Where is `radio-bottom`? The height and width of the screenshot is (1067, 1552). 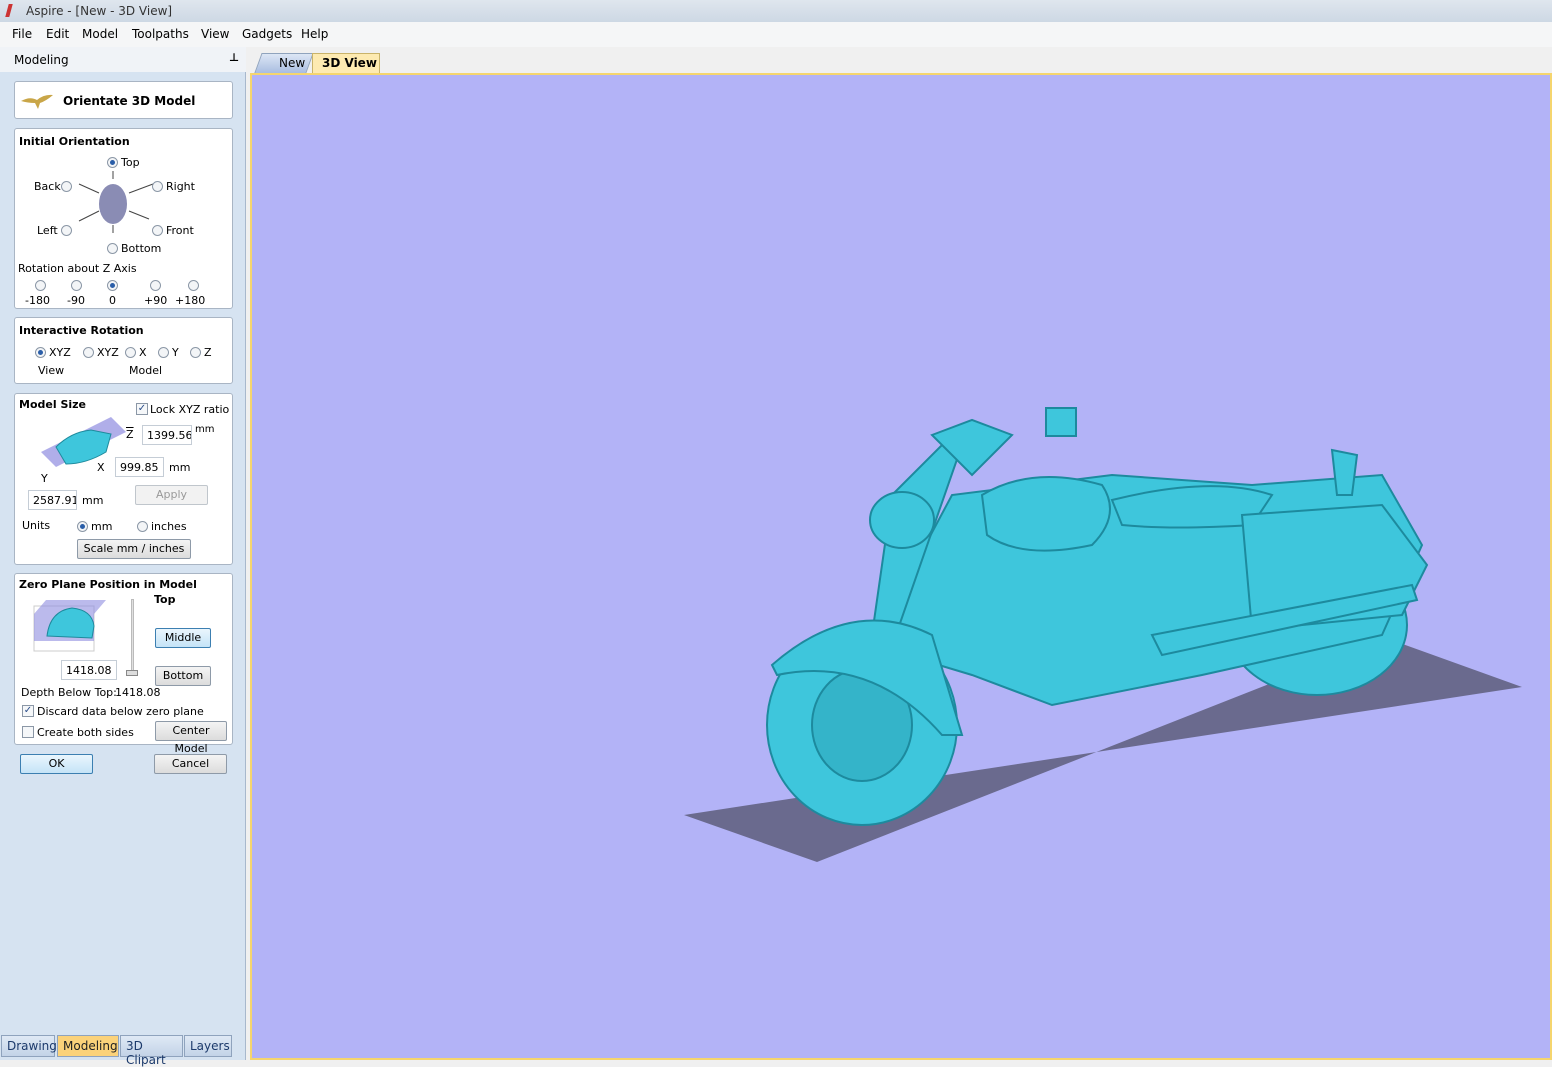 radio-bottom is located at coordinates (112, 248).